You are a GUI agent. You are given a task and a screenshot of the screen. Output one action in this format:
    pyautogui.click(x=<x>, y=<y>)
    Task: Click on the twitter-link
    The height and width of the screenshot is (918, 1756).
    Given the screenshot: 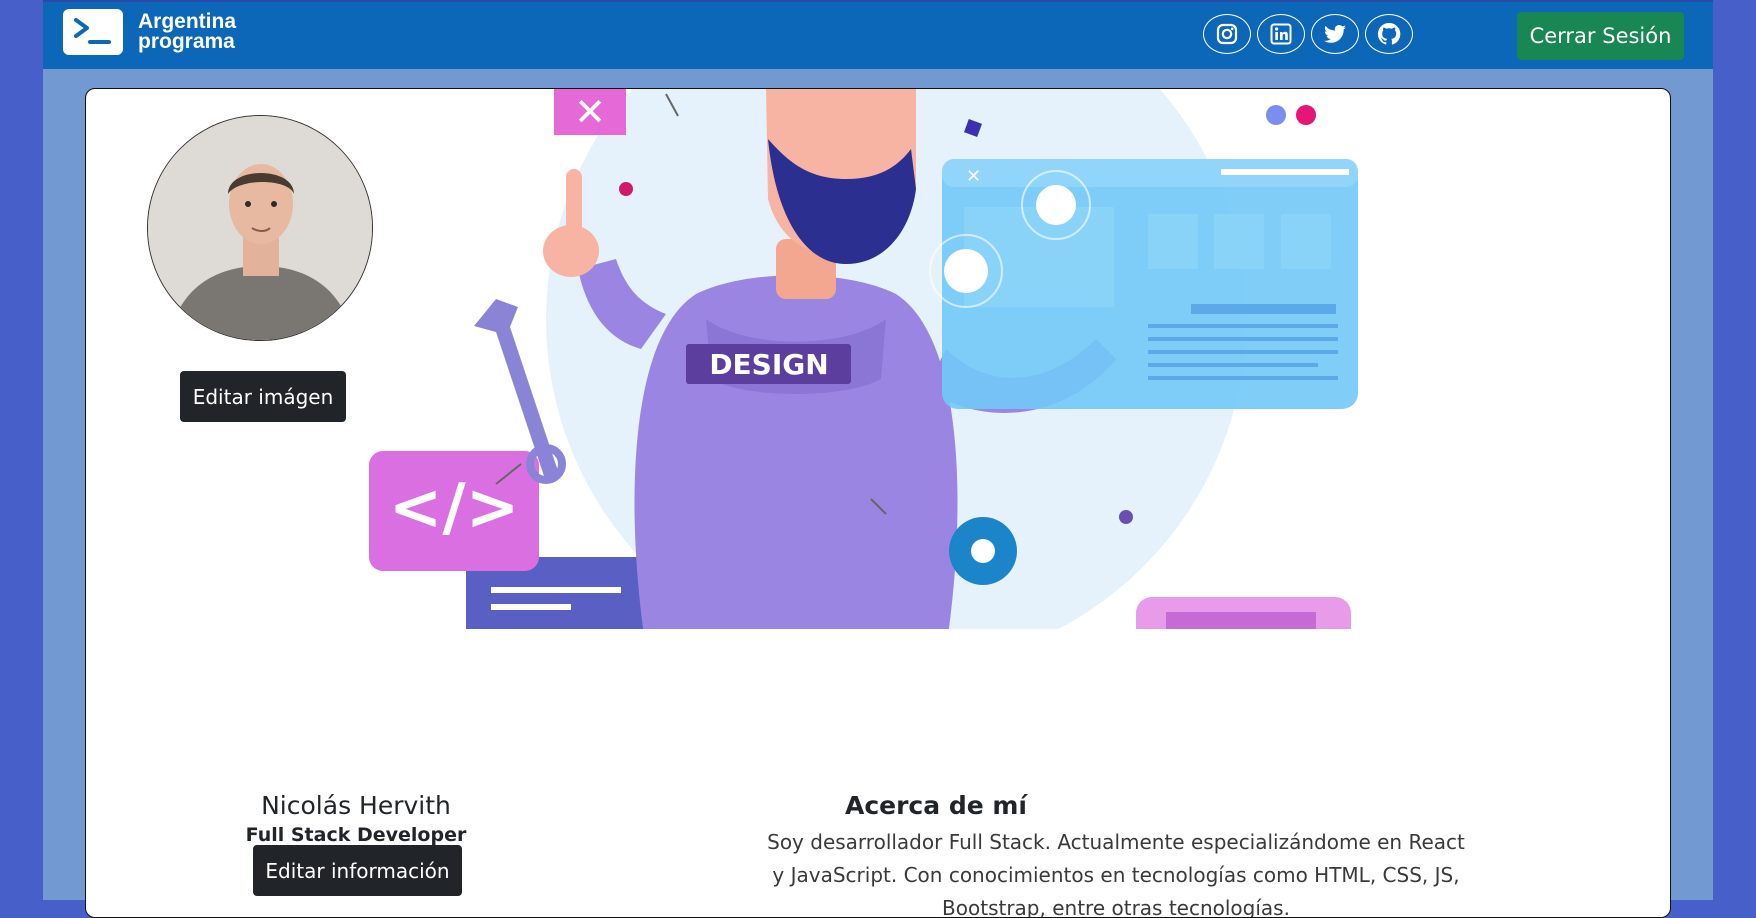 What is the action you would take?
    pyautogui.click(x=1335, y=34)
    